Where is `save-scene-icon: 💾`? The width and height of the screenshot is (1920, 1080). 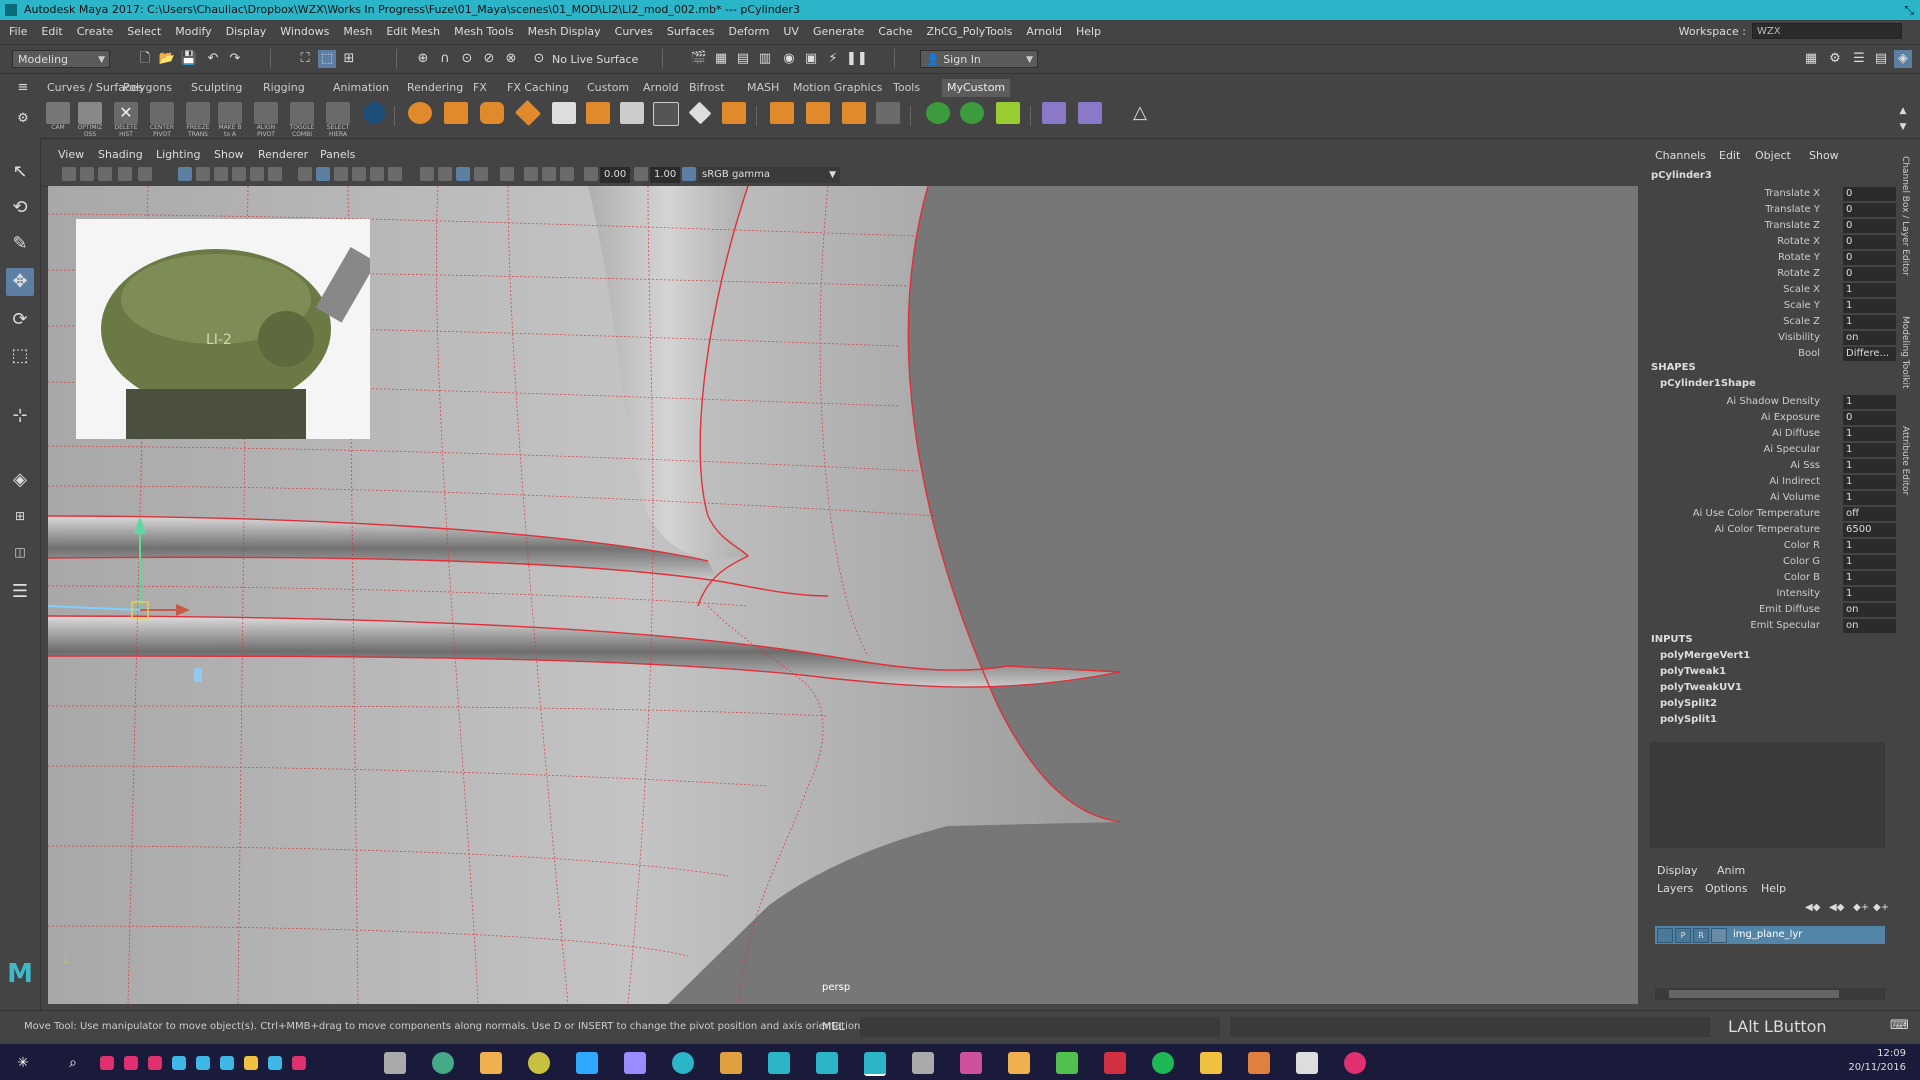
save-scene-icon: 💾 is located at coordinates (189, 59).